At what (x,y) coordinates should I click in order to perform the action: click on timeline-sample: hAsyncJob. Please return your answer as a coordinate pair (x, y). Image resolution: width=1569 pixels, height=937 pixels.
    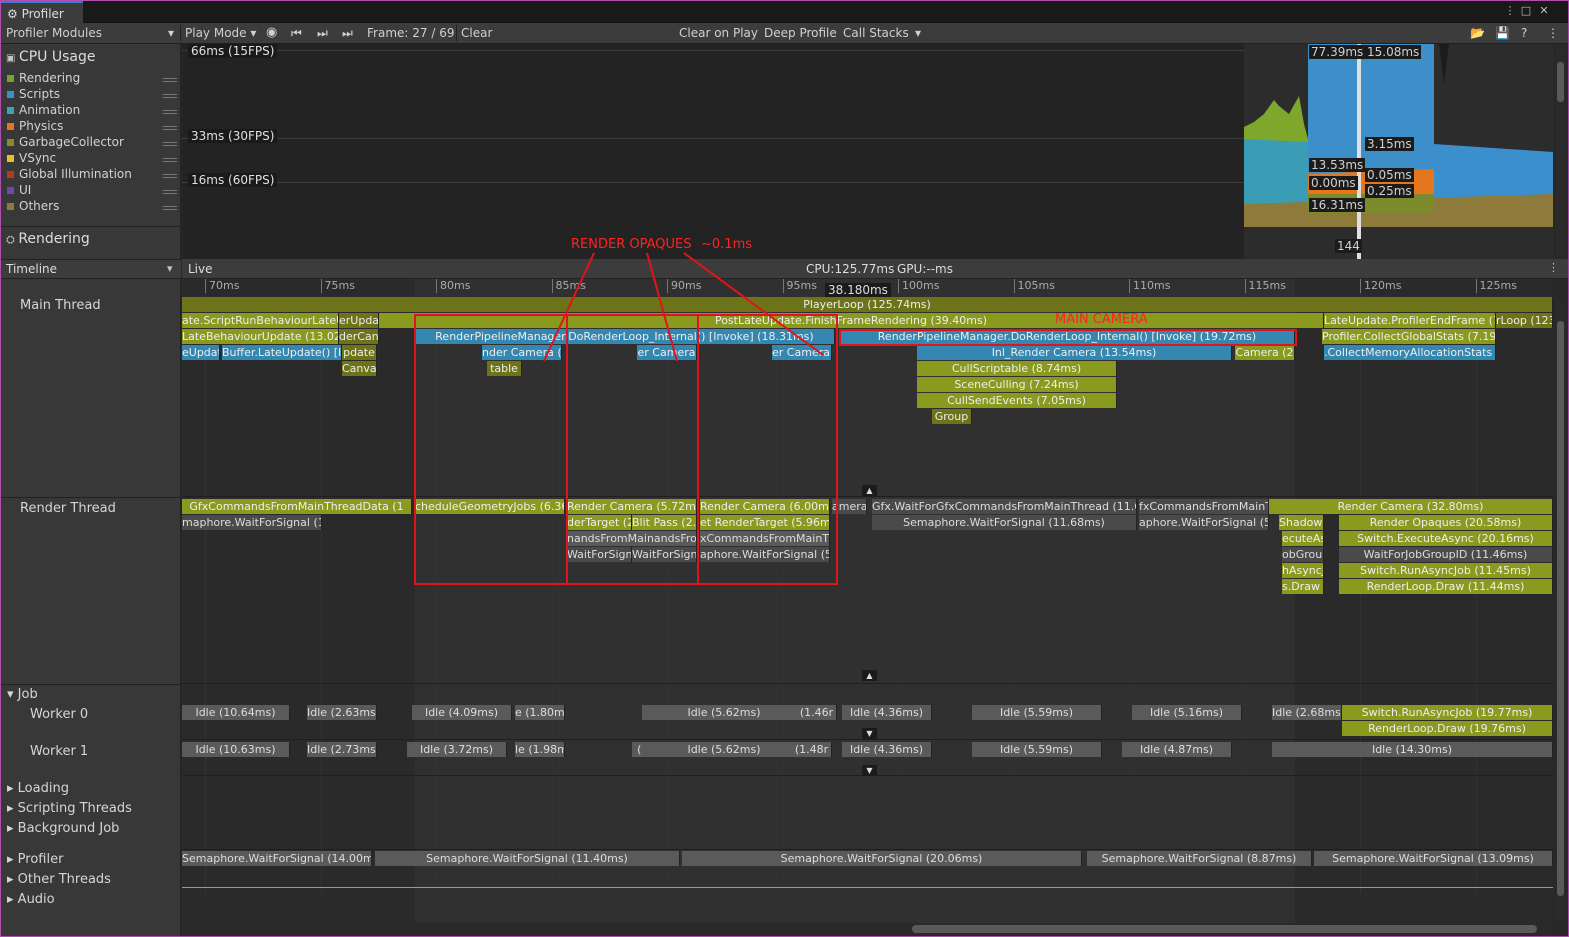
    Looking at the image, I should click on (1303, 570).